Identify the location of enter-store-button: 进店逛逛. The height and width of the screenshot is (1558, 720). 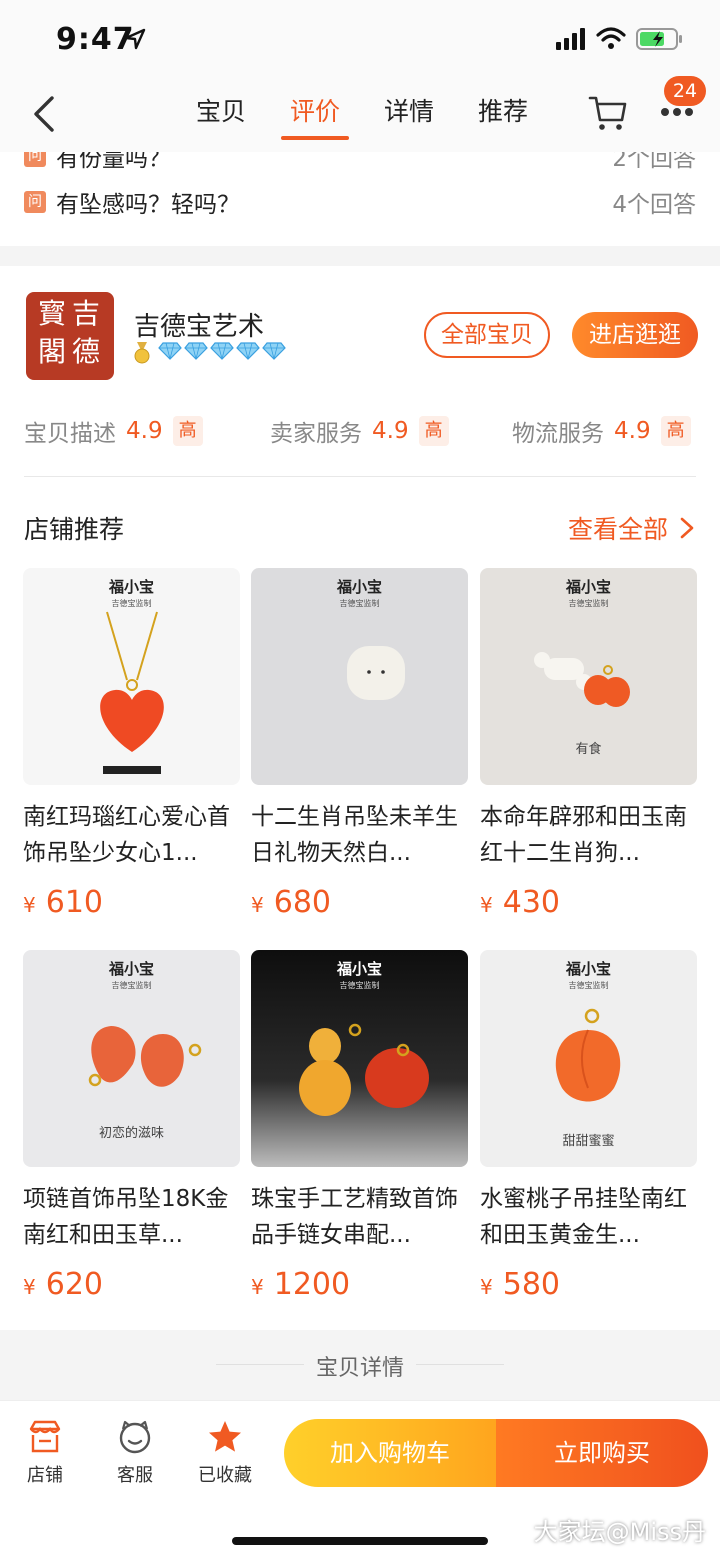
(635, 335).